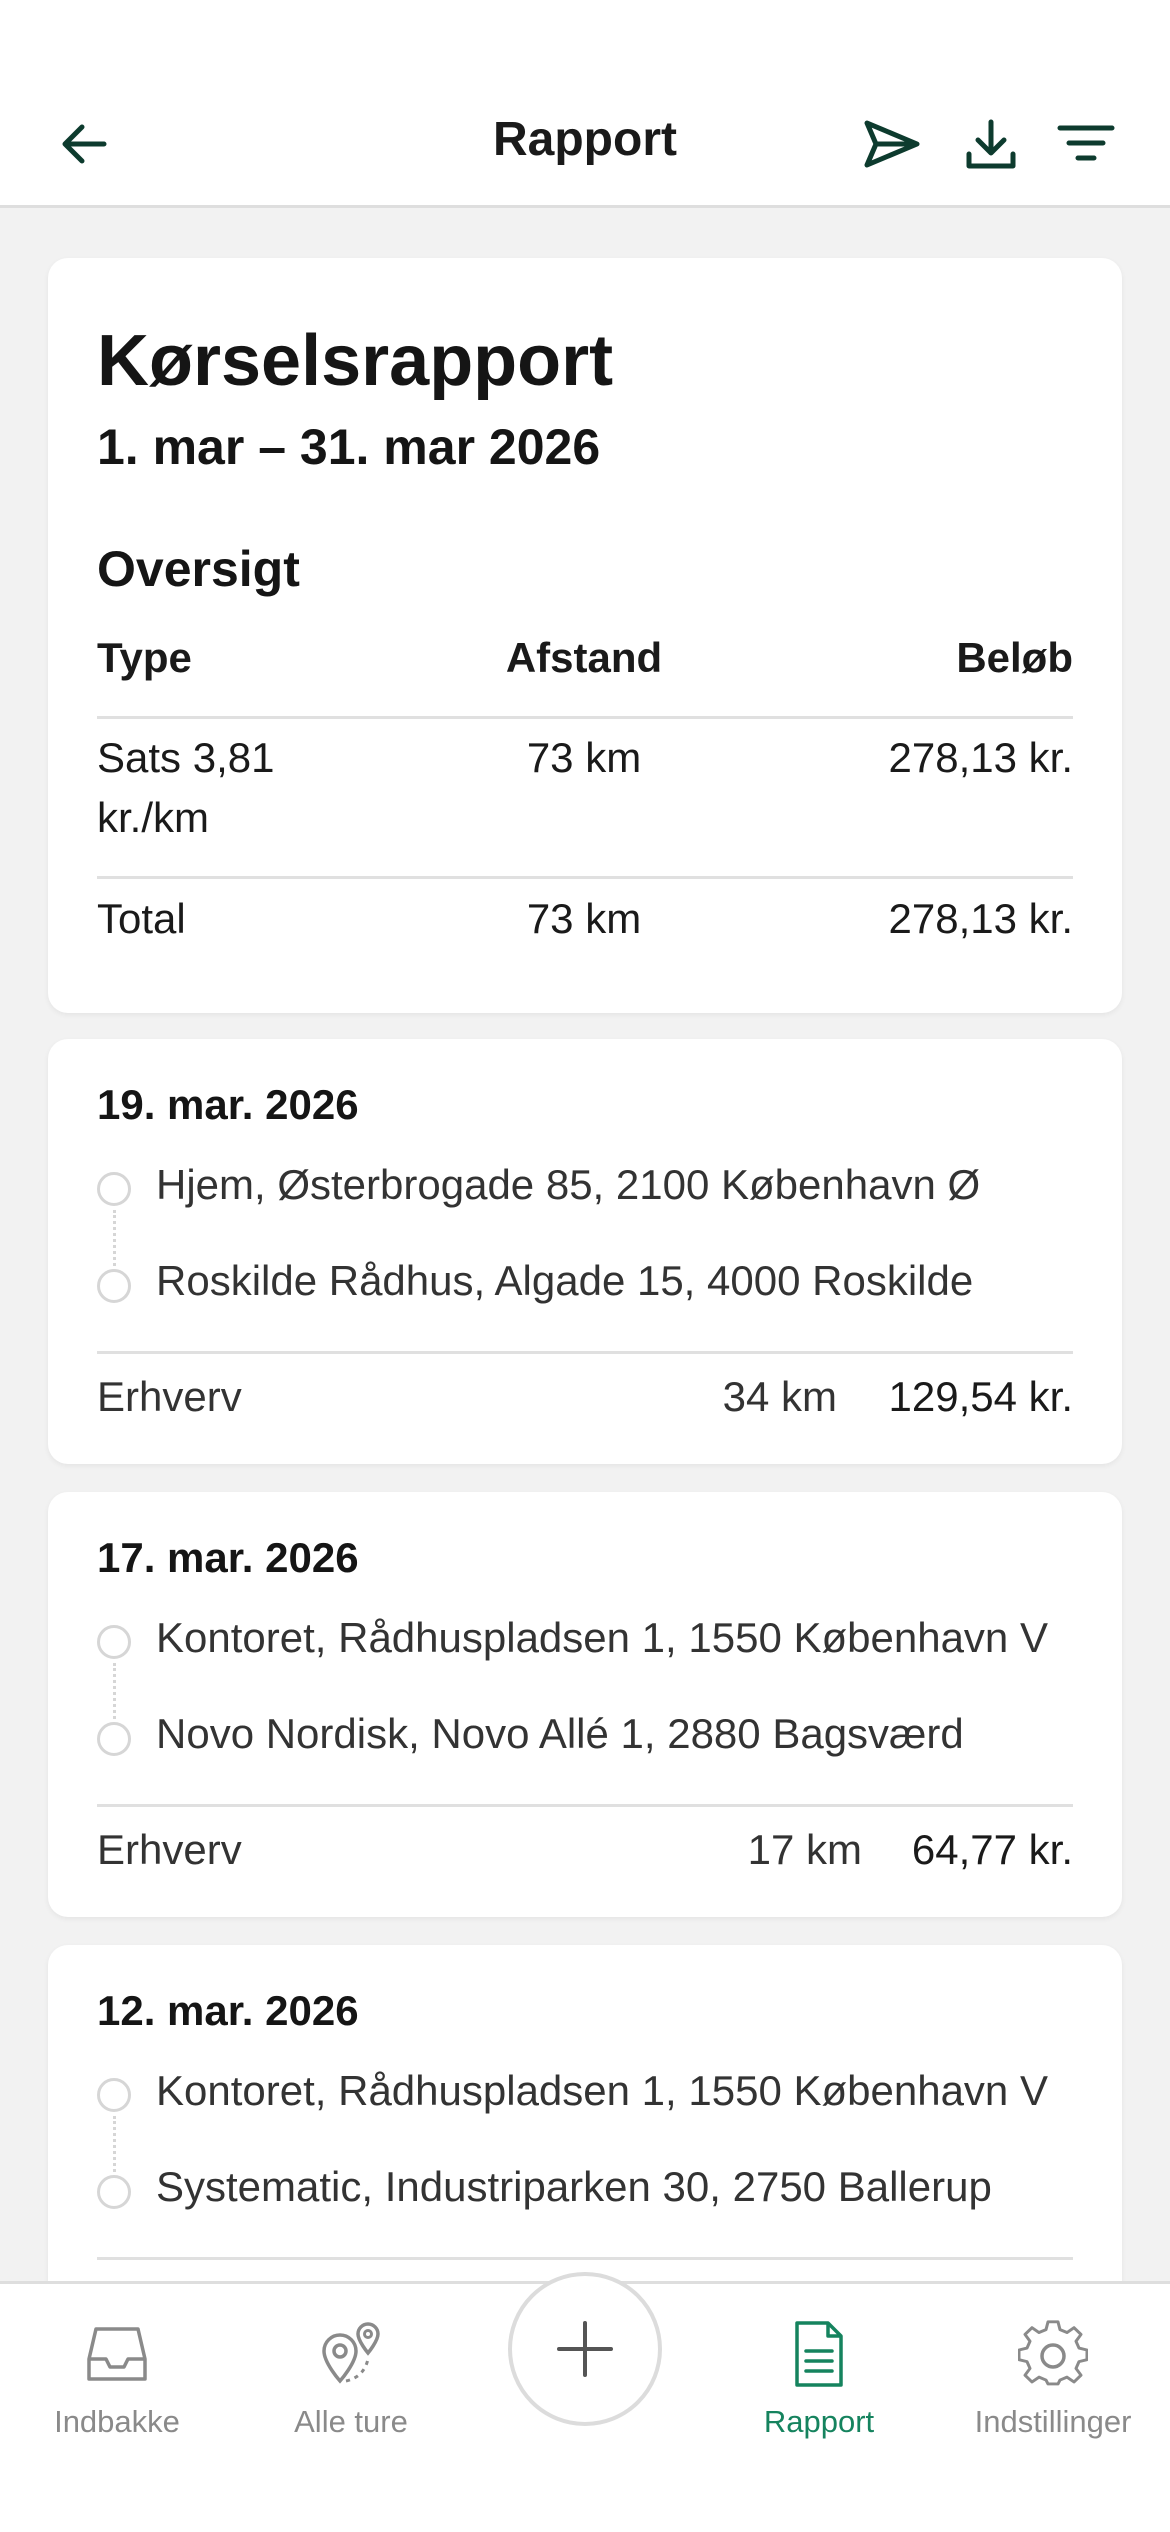  I want to click on bottom-navigation: Indbakke Alle ture Rapport Indstillinger, so click(585, 2402).